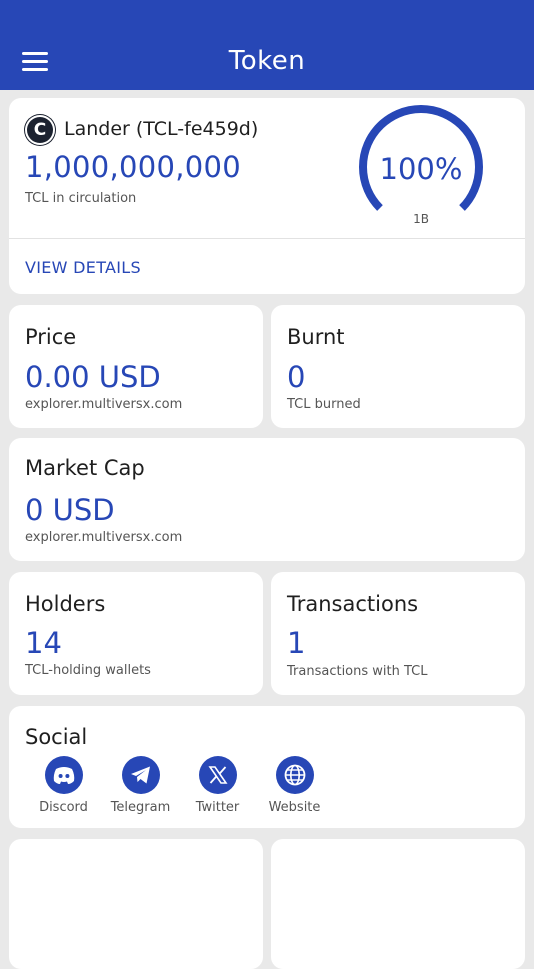 The height and width of the screenshot is (969, 534). Describe the element at coordinates (421, 169) in the screenshot. I see `gauge-percent: 100%` at that location.